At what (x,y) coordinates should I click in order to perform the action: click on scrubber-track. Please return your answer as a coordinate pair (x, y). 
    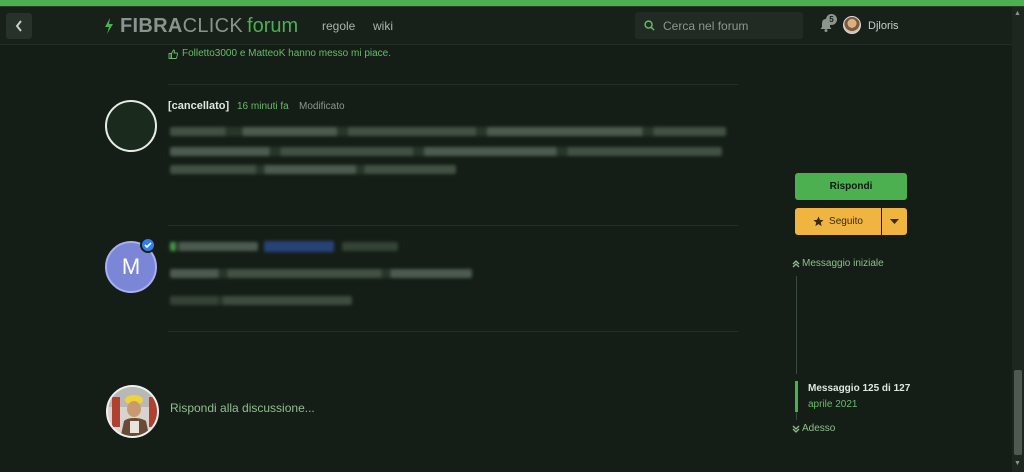
    Looking at the image, I should click on (796, 325).